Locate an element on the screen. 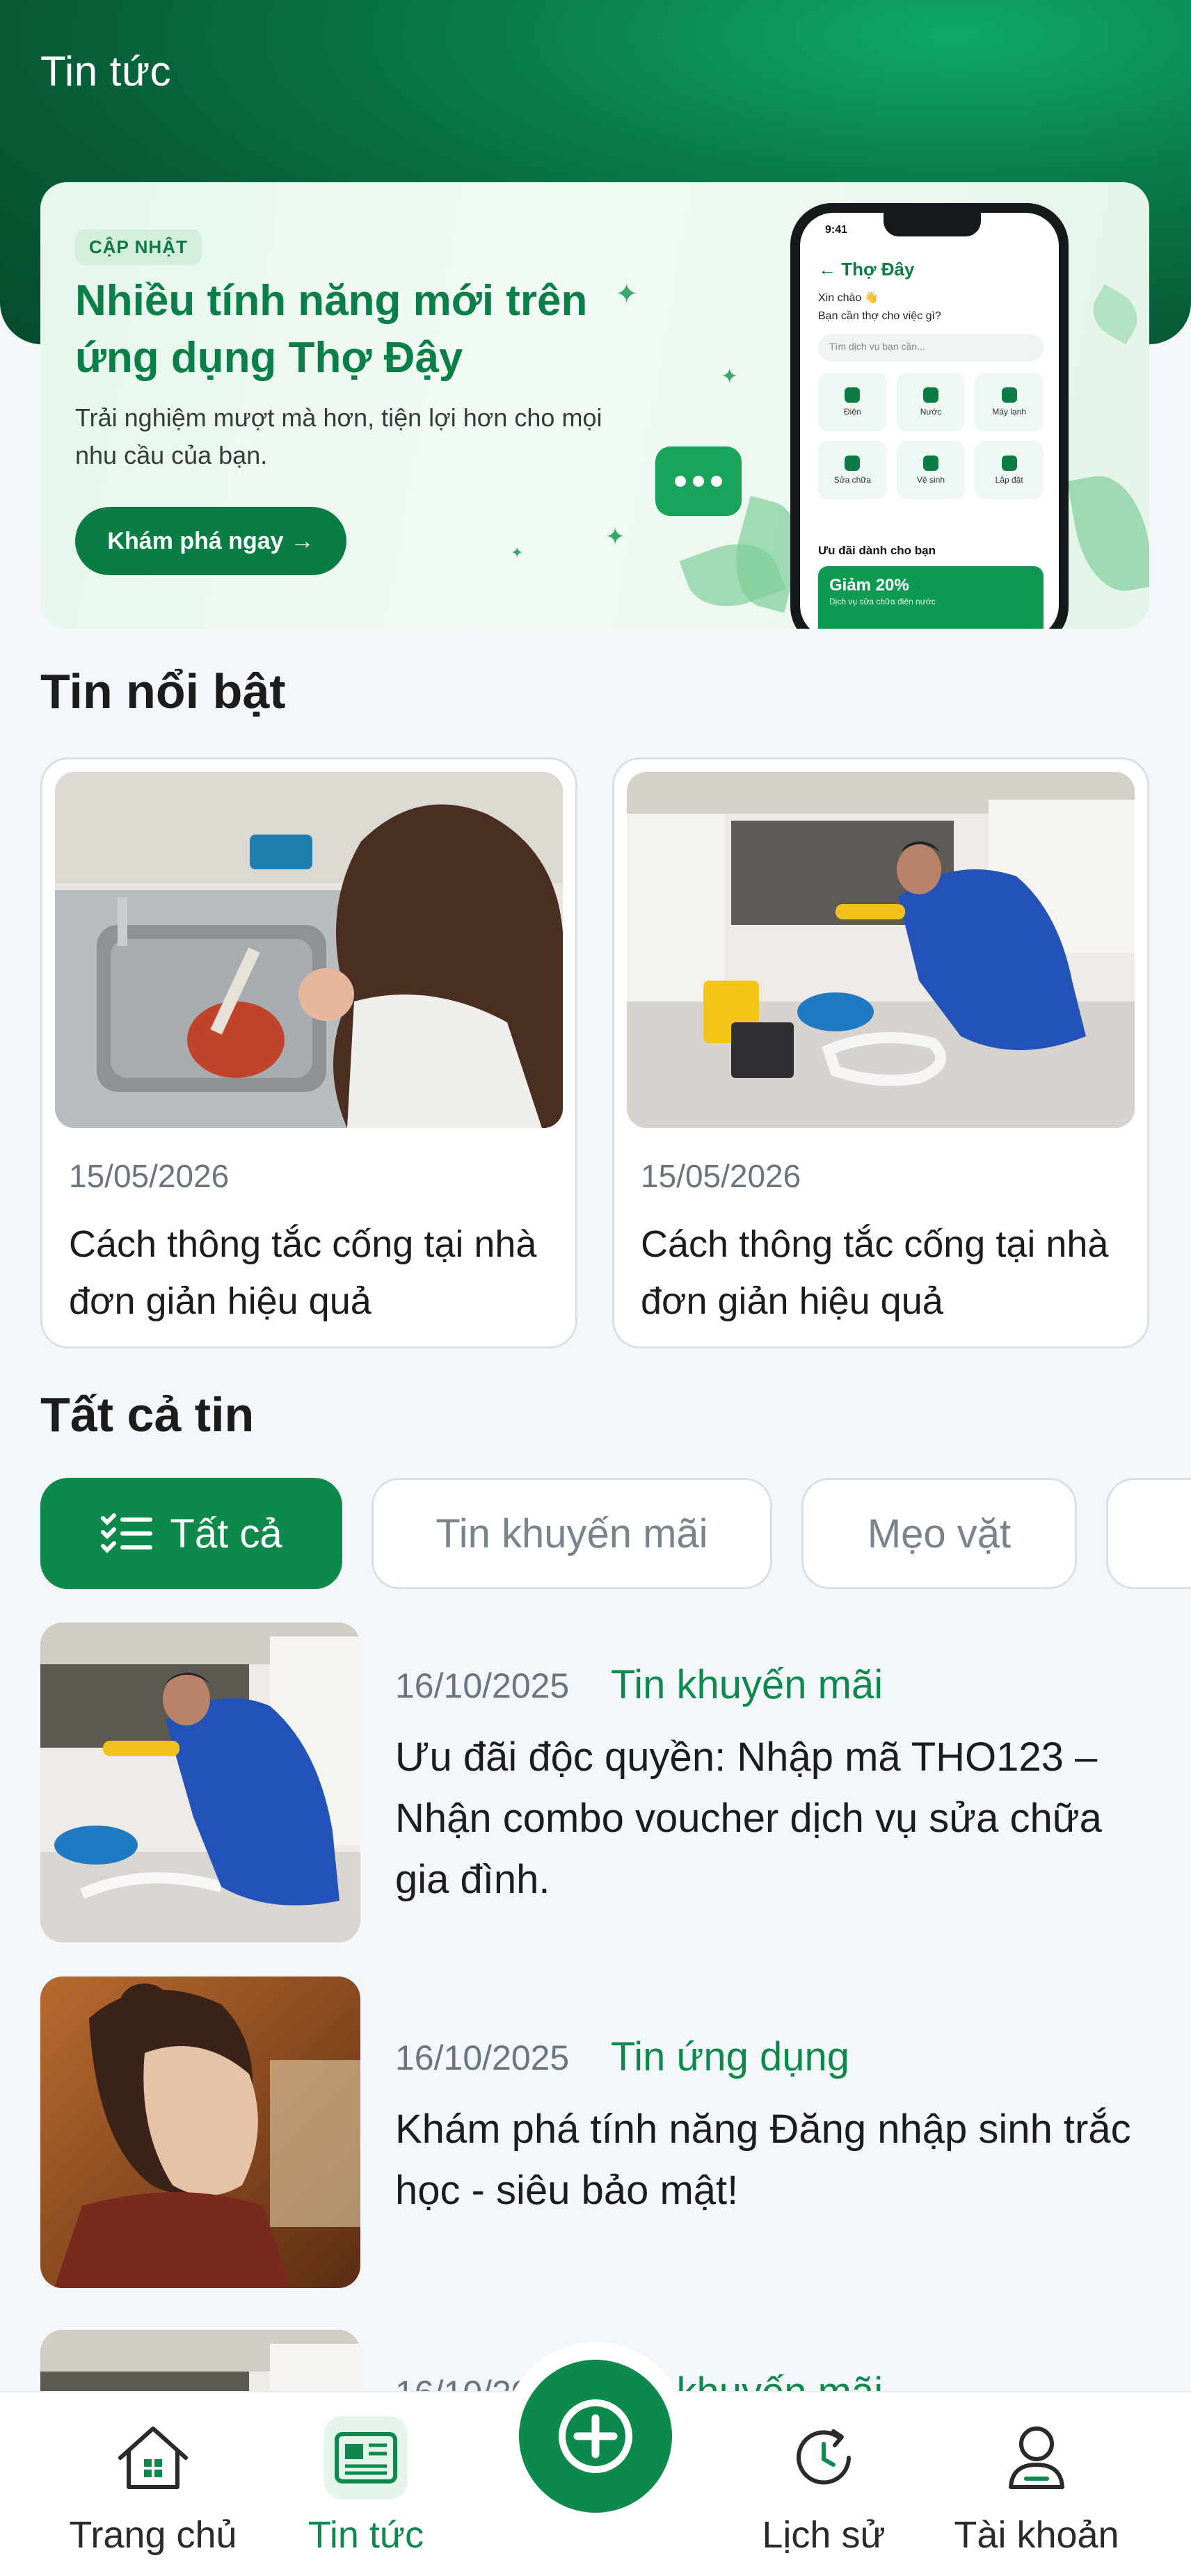  plus-icon is located at coordinates (595, 2436).